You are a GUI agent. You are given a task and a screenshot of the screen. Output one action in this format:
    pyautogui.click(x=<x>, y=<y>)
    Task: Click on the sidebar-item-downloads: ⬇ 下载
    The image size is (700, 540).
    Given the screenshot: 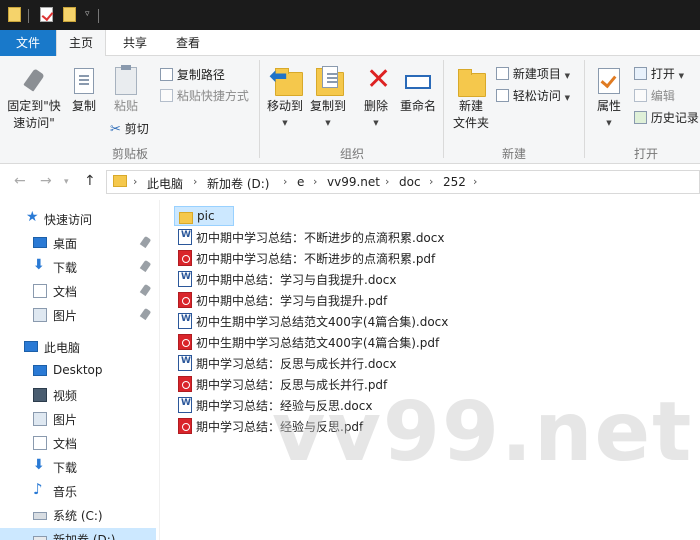 What is the action you would take?
    pyautogui.click(x=80, y=267)
    